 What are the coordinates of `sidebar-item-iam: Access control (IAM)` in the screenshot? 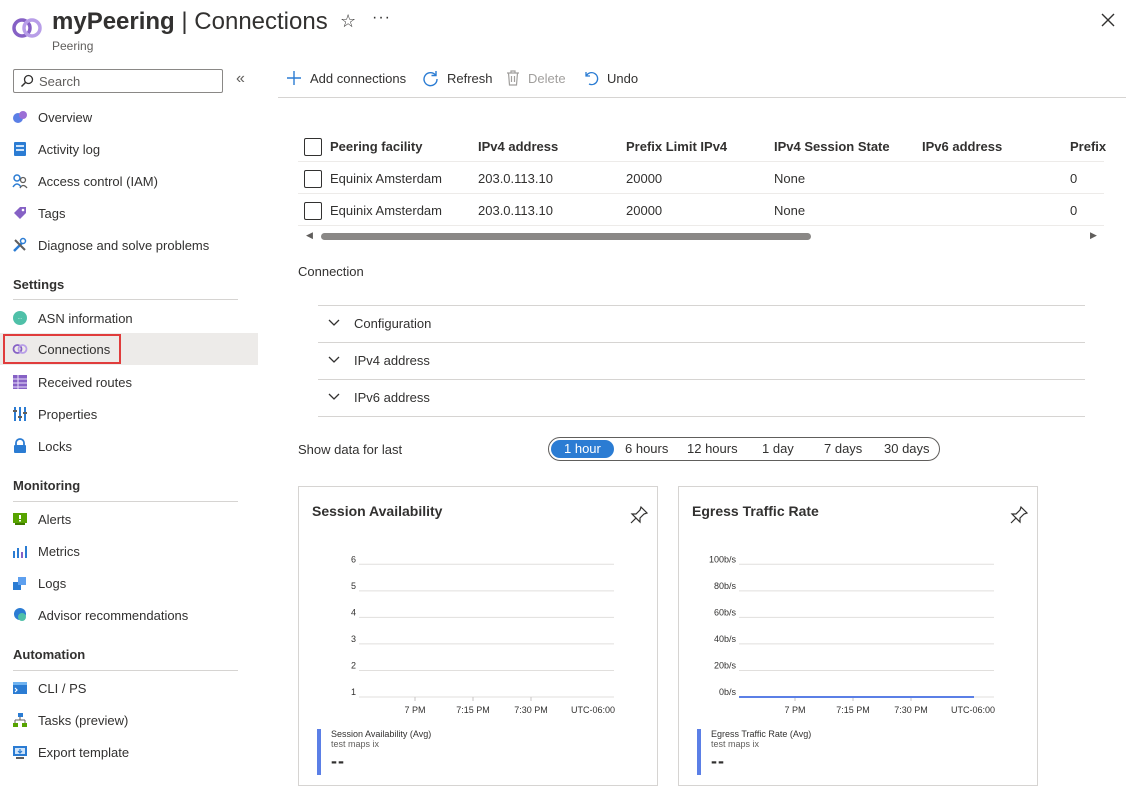 It's located at (129, 181).